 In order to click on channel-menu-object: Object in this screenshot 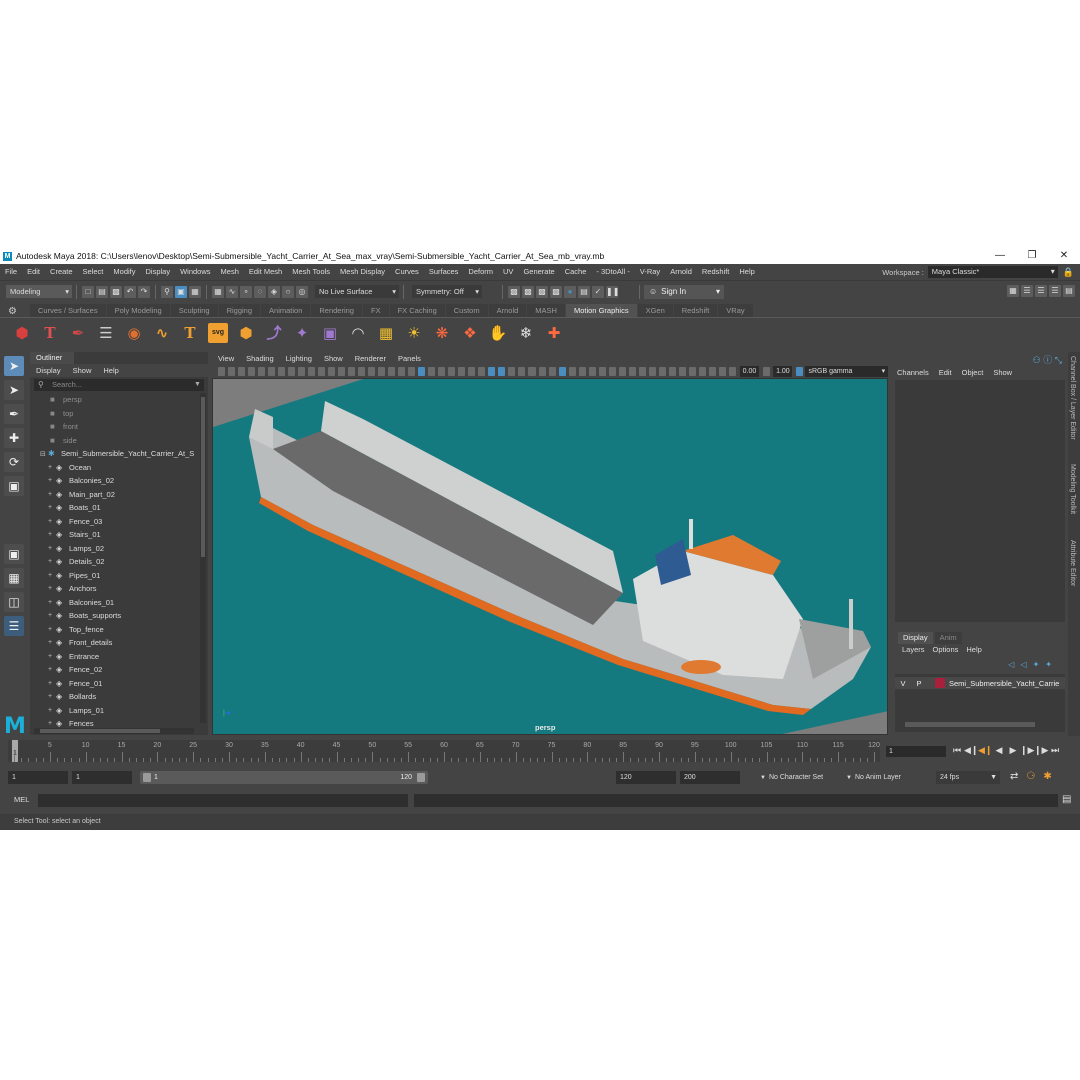, I will do `click(973, 372)`.